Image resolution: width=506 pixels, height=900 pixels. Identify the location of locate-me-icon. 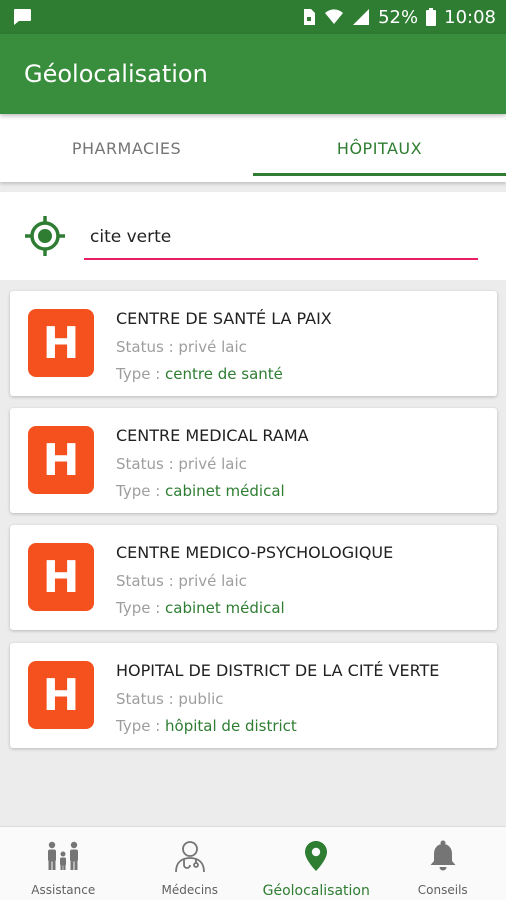
(45, 236).